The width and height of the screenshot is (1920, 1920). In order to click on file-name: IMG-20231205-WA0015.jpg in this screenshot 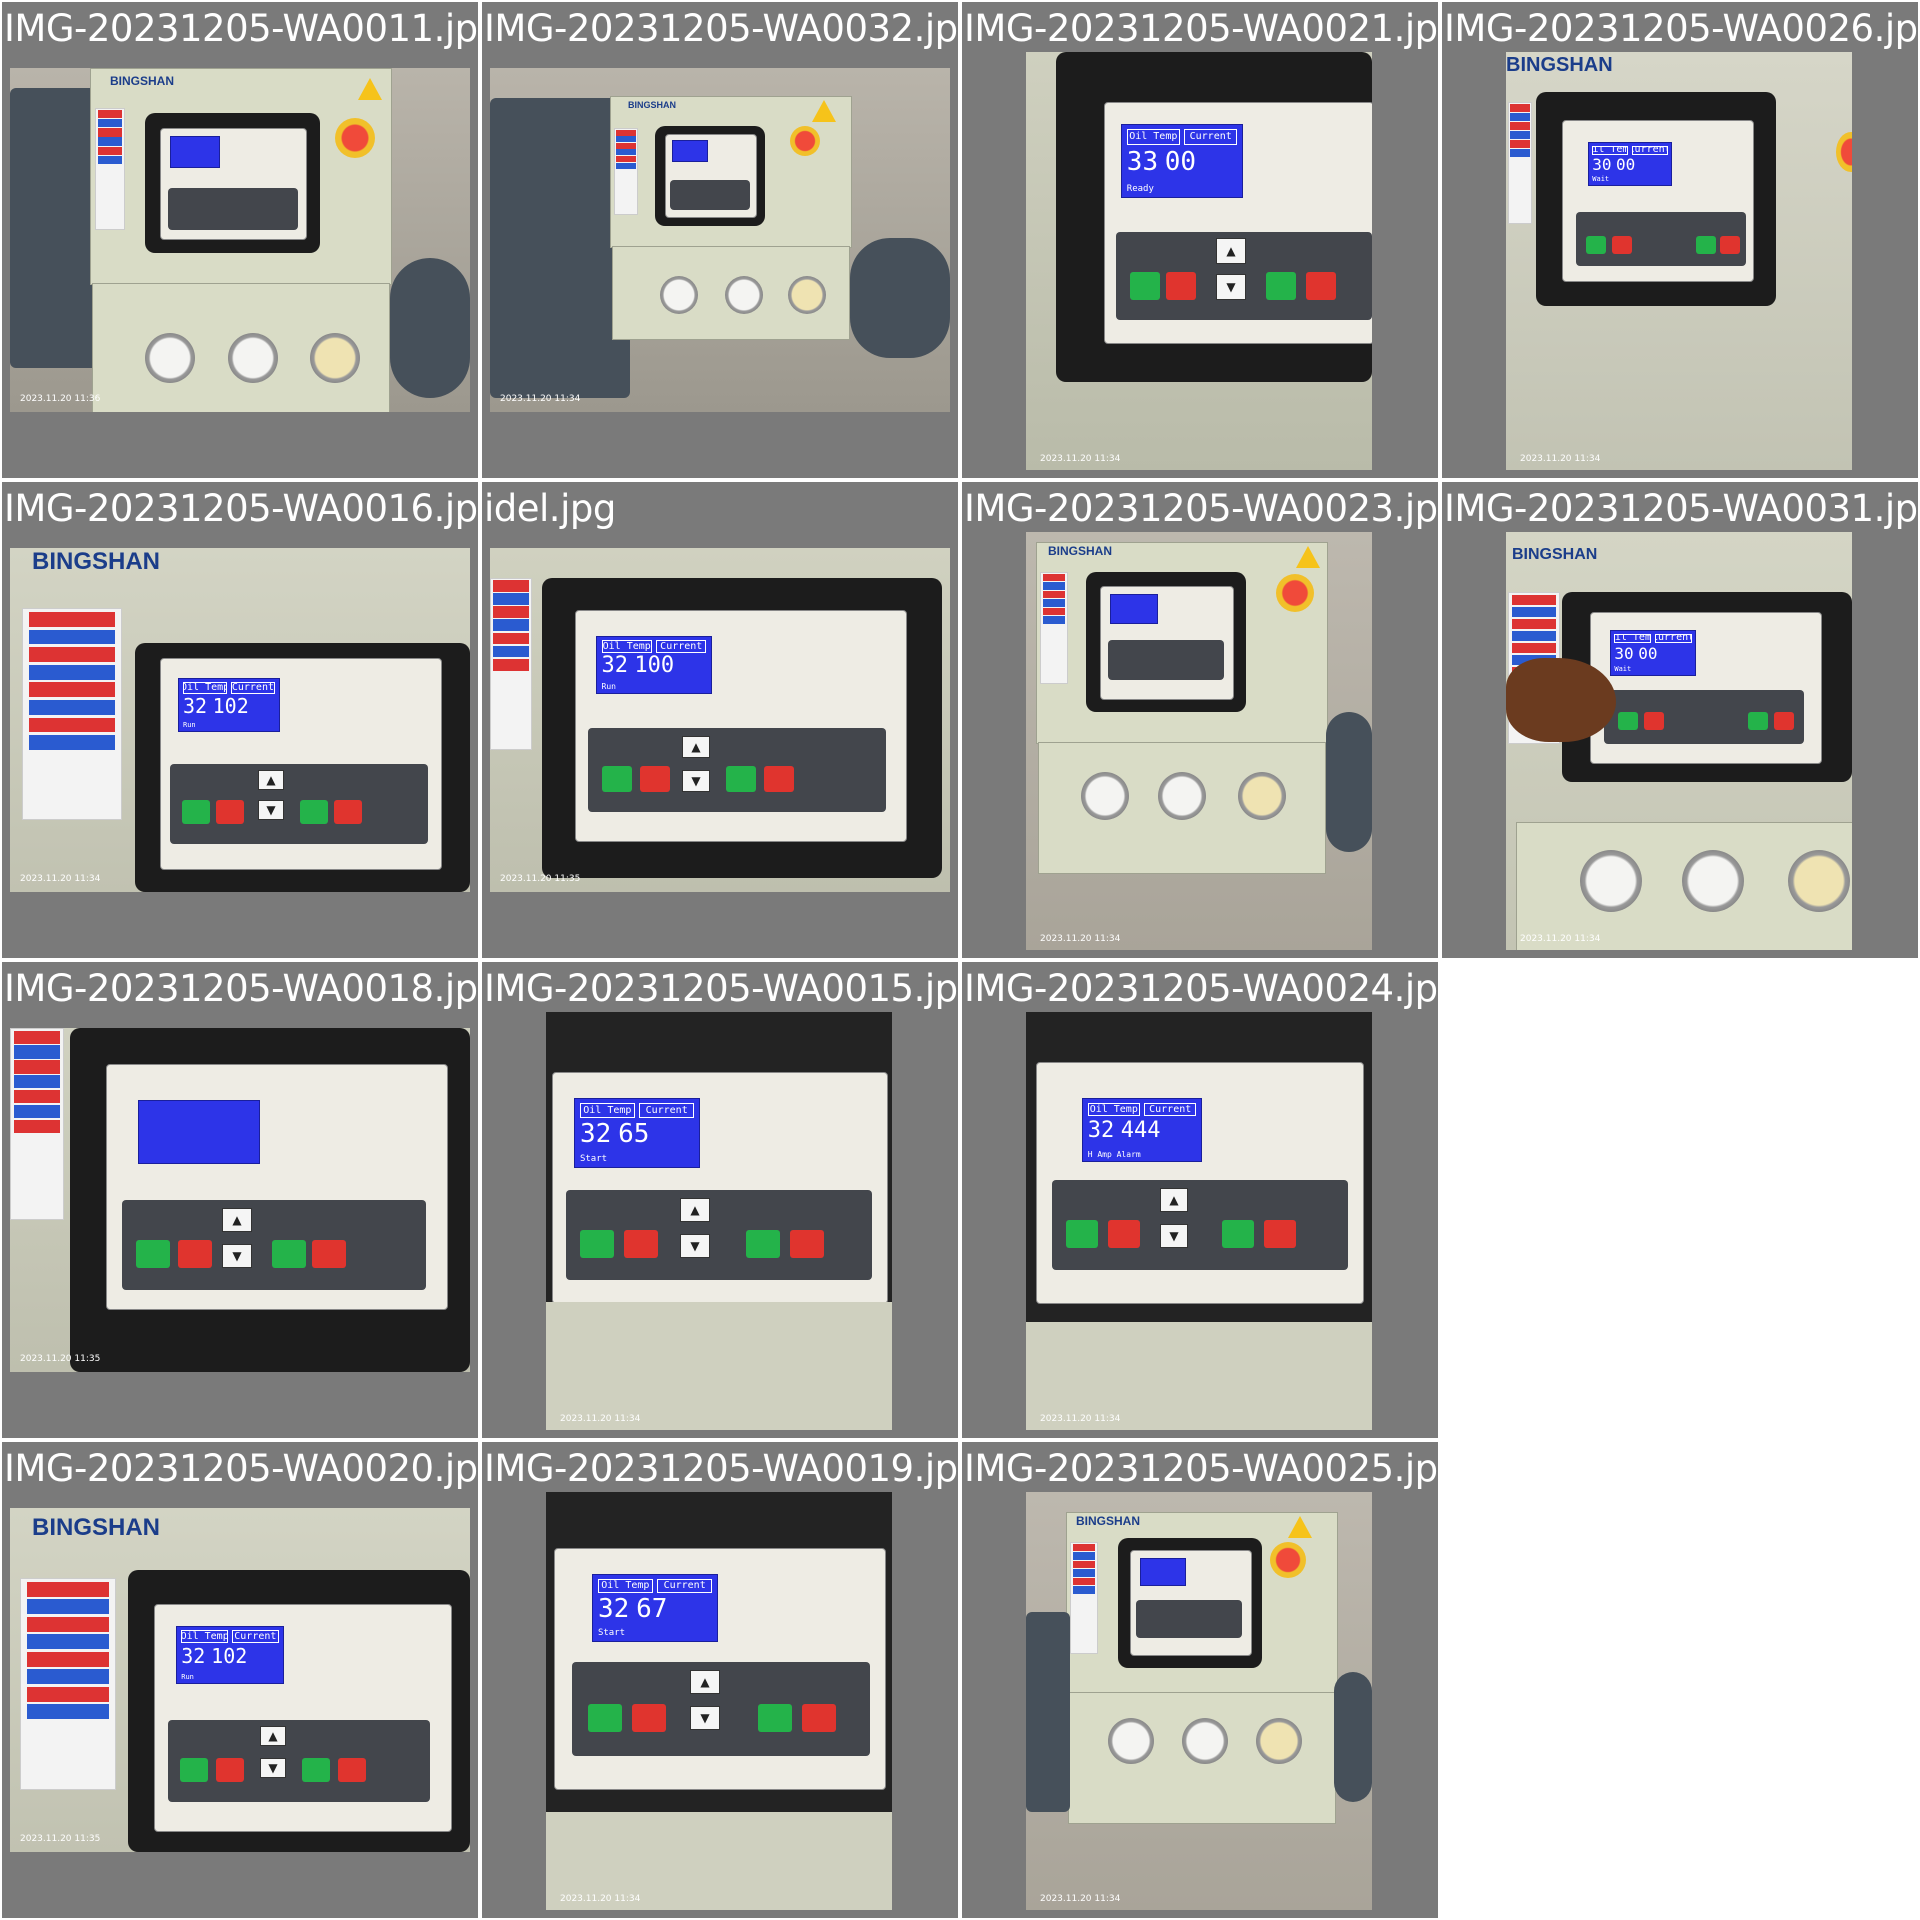, I will do `click(721, 988)`.